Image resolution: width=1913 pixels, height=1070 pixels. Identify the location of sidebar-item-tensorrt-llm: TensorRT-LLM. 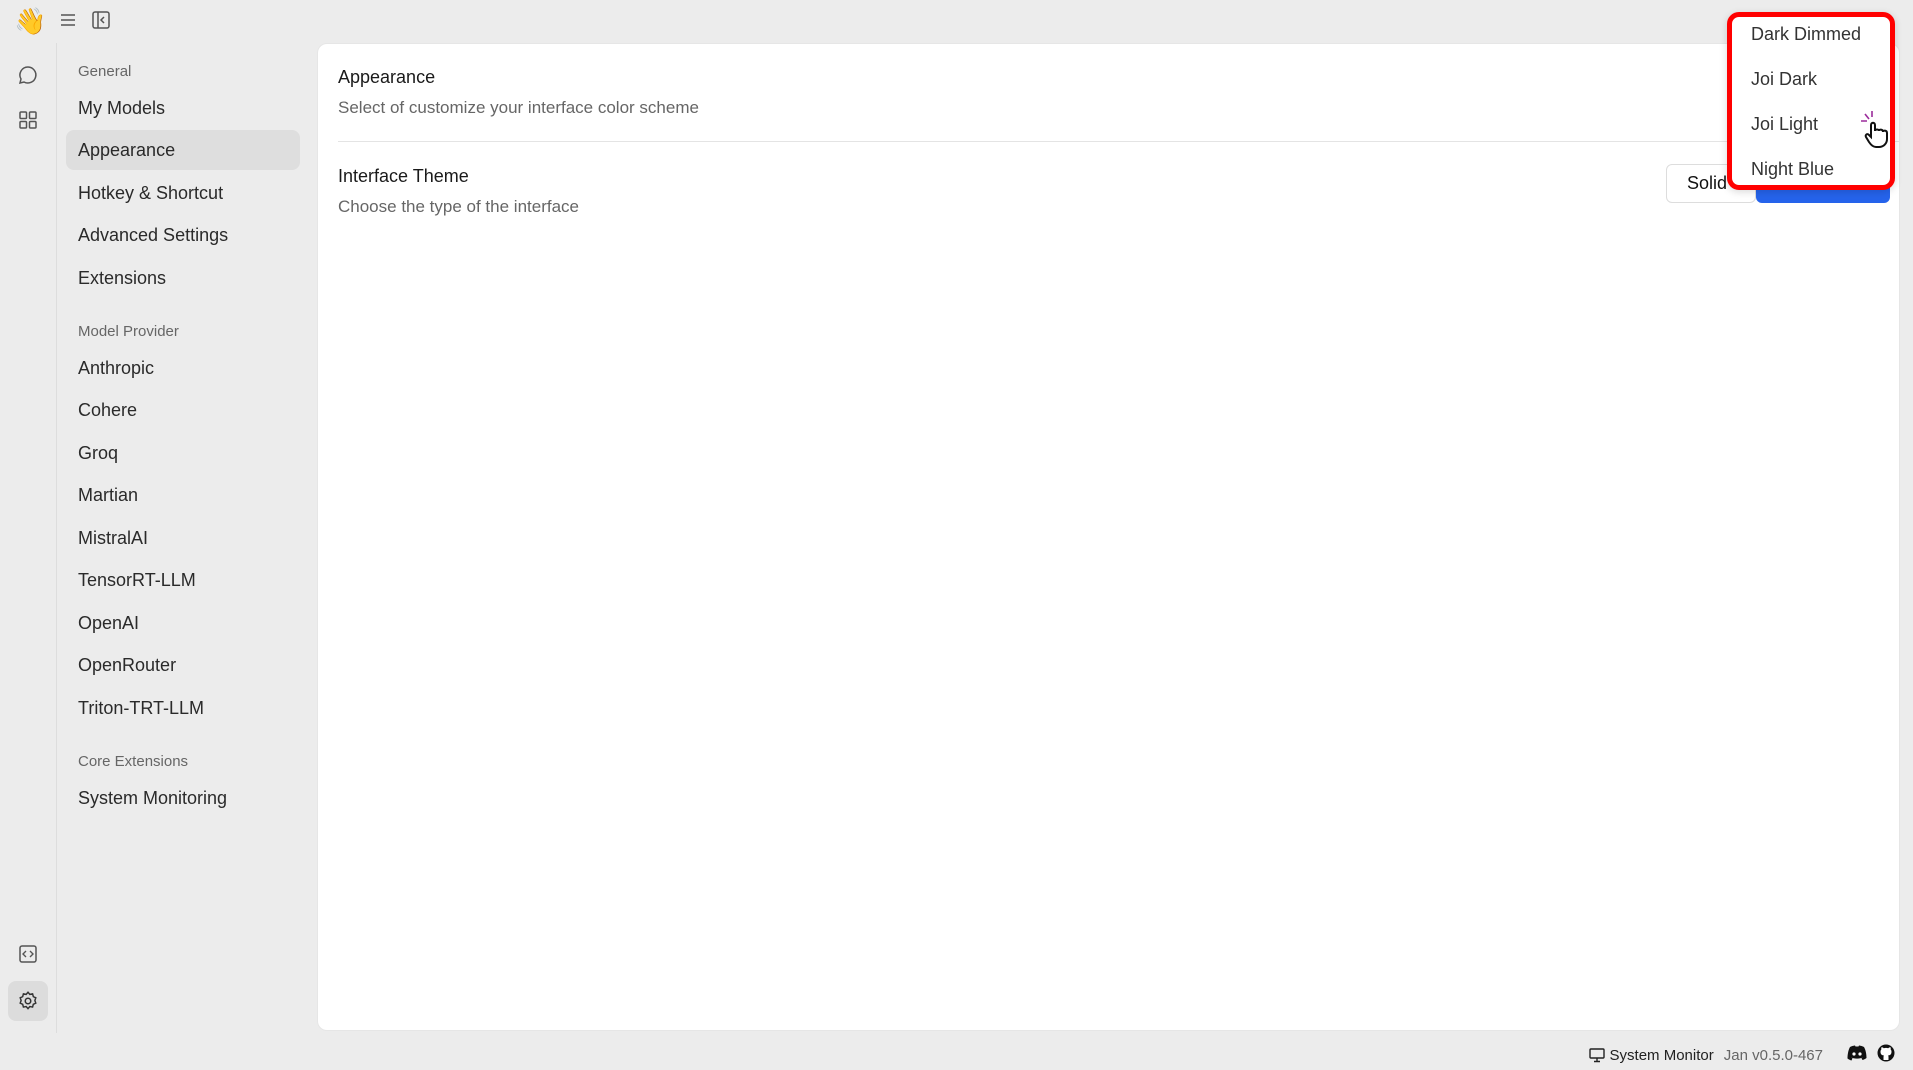
(183, 580).